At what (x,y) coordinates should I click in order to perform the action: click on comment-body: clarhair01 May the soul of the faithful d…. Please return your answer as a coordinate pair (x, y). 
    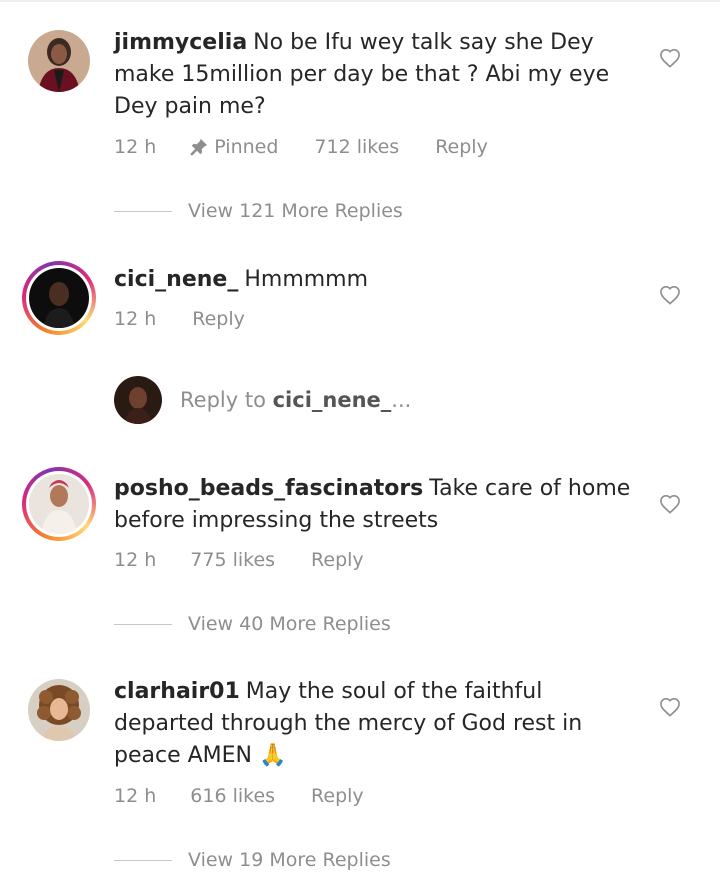
    Looking at the image, I should click on (379, 724).